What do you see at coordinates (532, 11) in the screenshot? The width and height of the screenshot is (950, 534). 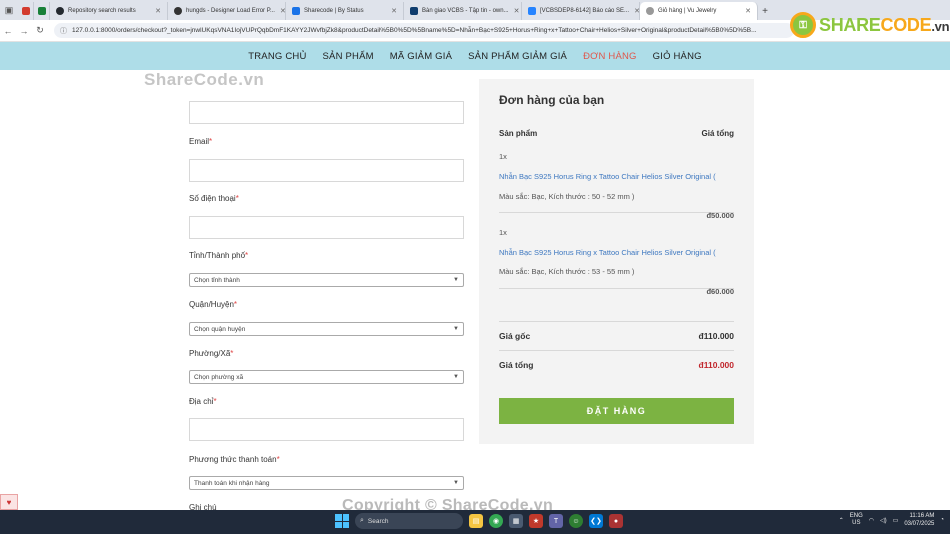 I see `jira-favicon-icon` at bounding box center [532, 11].